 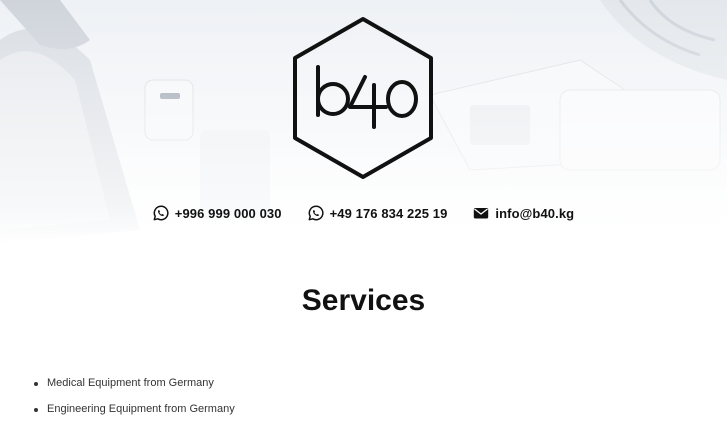 I want to click on phone-number: +49 176 834 225 19, so click(x=388, y=213).